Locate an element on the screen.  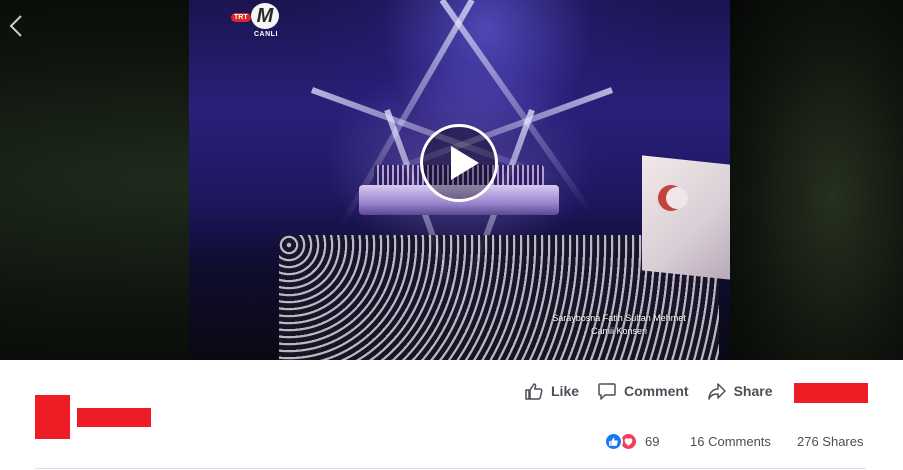
like-button: Like is located at coordinates (551, 391).